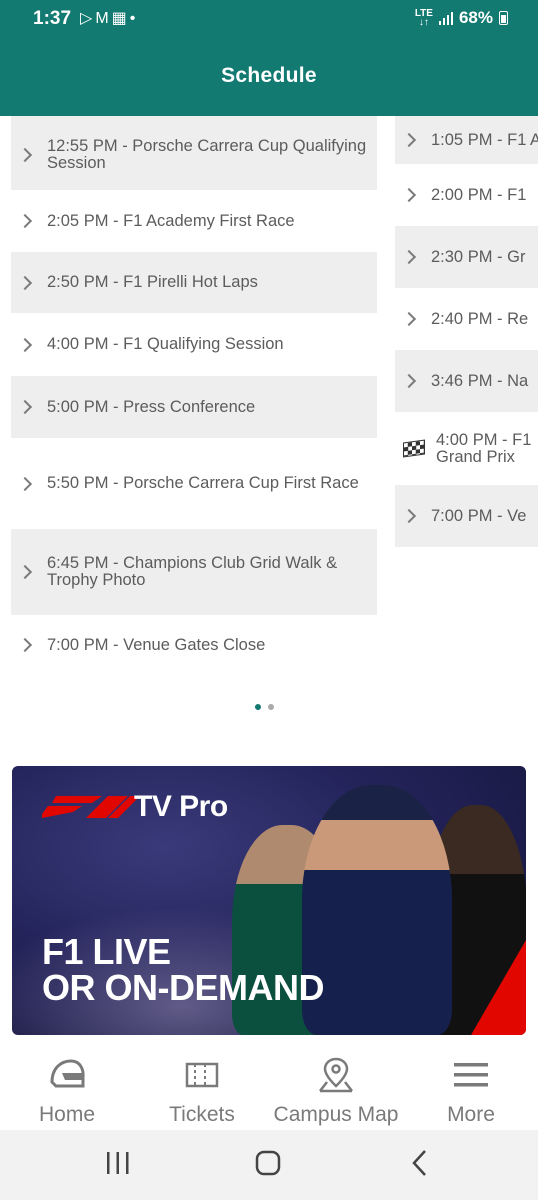  I want to click on schedule-item: 7:00 PM - Ve, so click(466, 516).